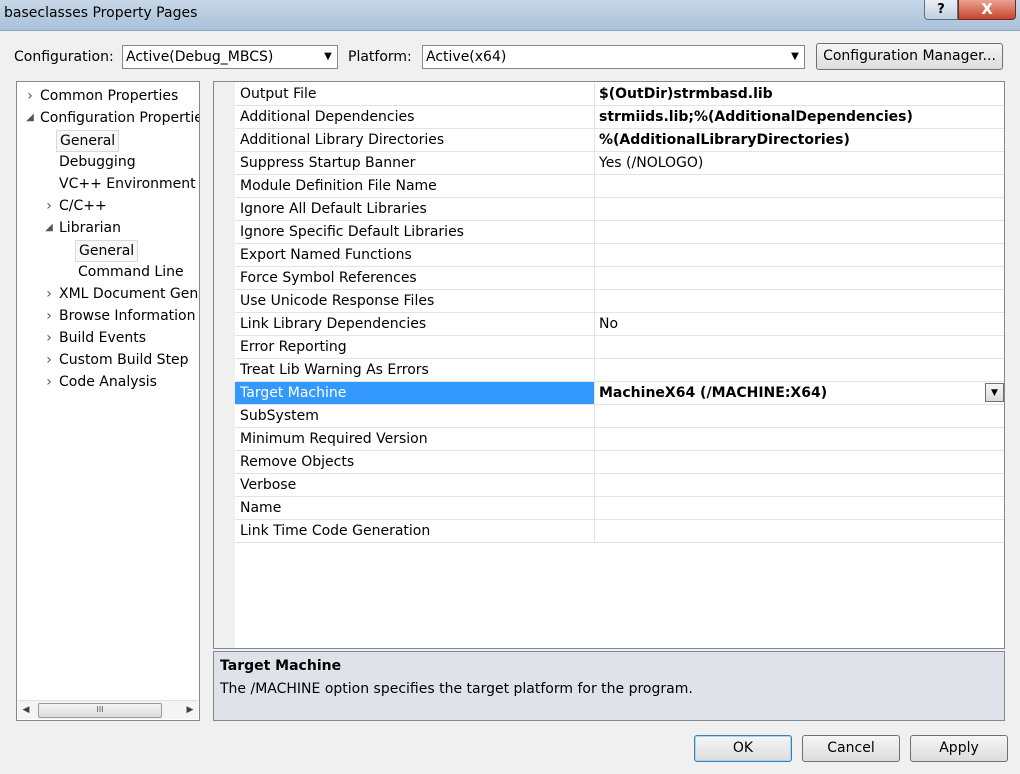 Image resolution: width=1020 pixels, height=774 pixels. I want to click on property-name: Link Library Dependencies, so click(415, 324).